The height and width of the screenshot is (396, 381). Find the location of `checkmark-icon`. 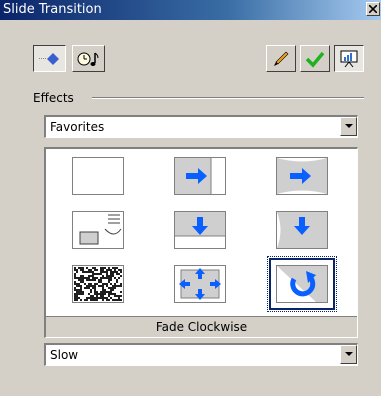

checkmark-icon is located at coordinates (315, 59).